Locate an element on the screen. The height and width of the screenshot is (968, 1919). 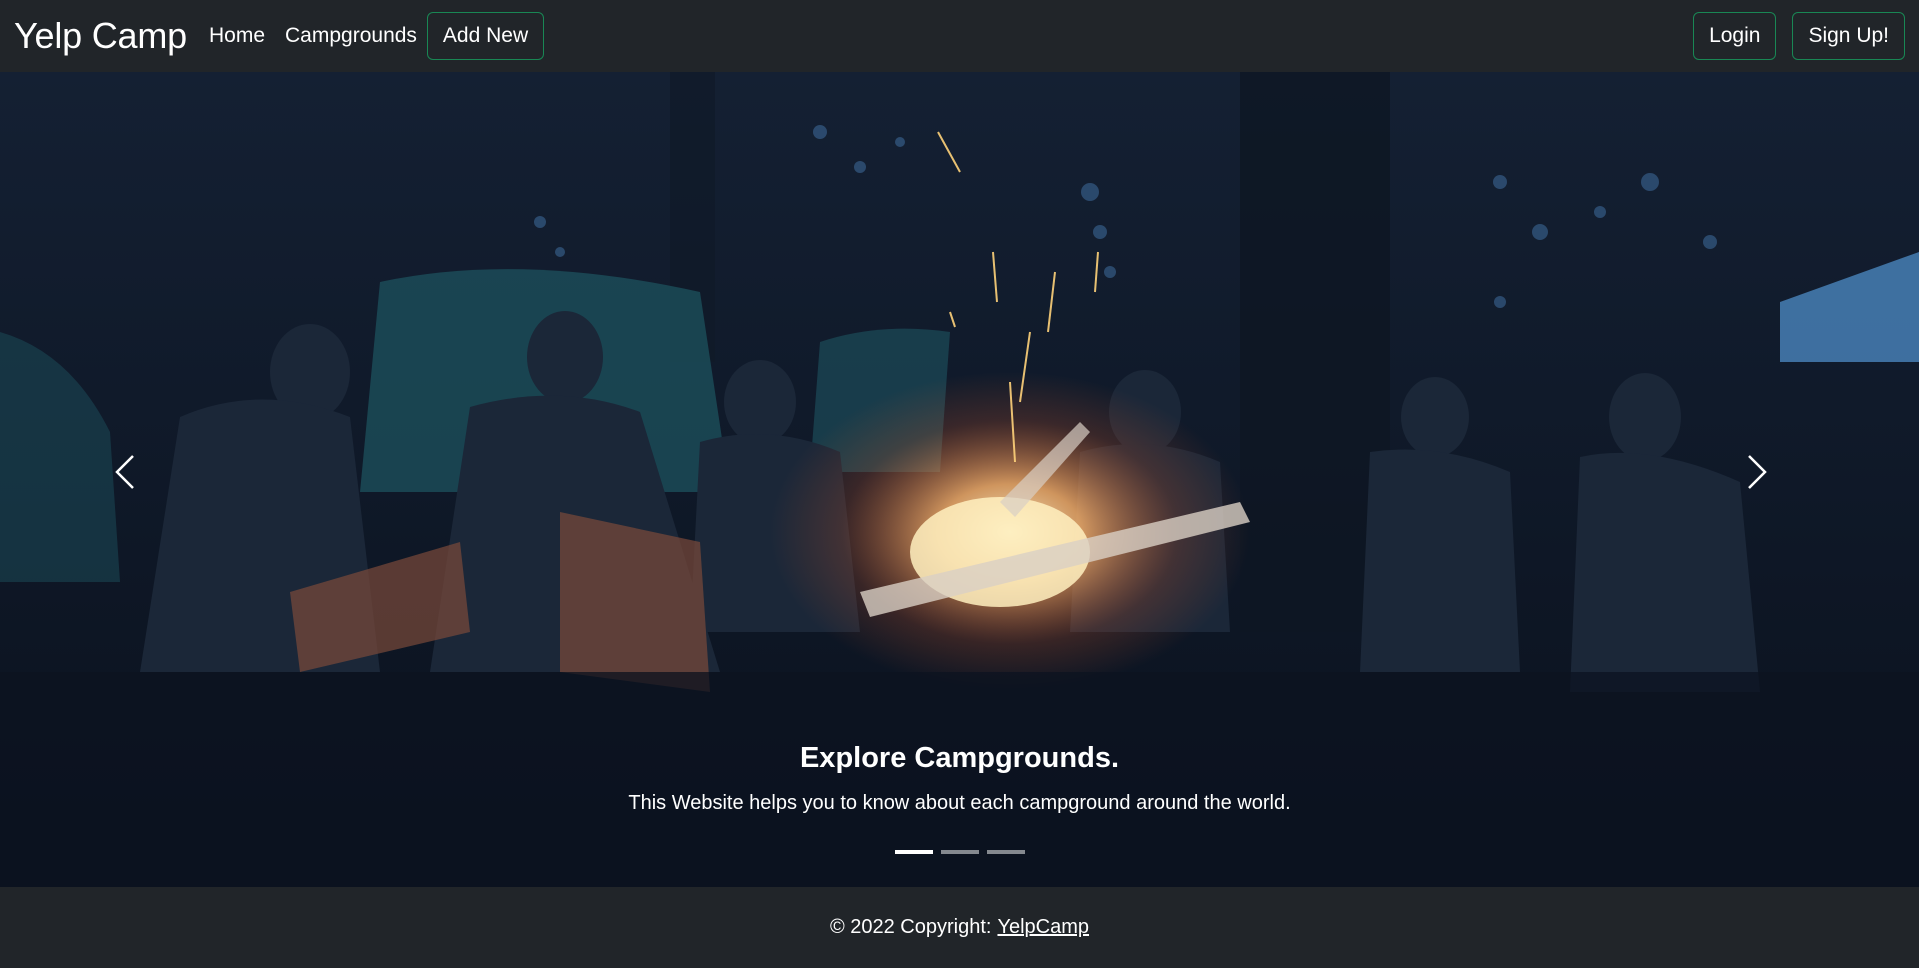
footer: © 2022 Copyright: YelpCamp is located at coordinates (959, 927).